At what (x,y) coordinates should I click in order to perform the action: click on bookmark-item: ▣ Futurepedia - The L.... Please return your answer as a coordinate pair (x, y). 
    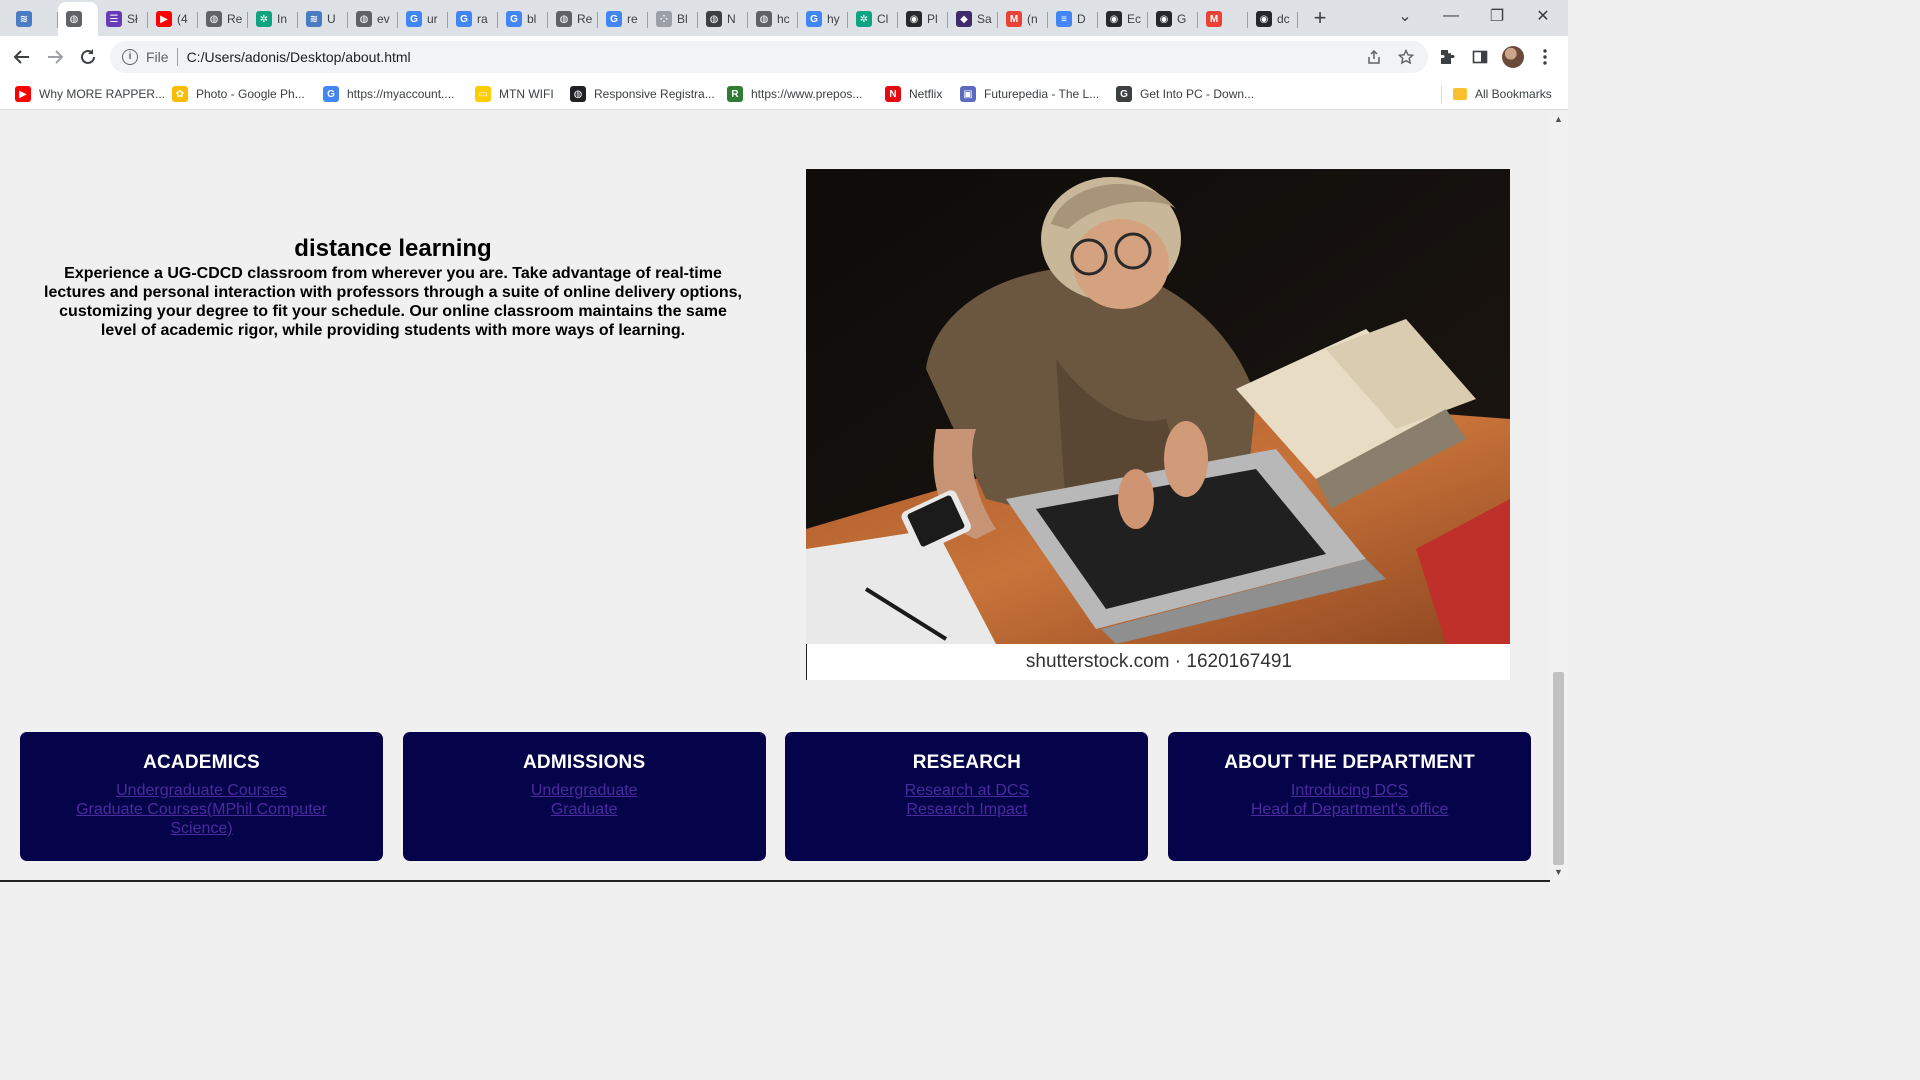
    Looking at the image, I should click on (1029, 94).